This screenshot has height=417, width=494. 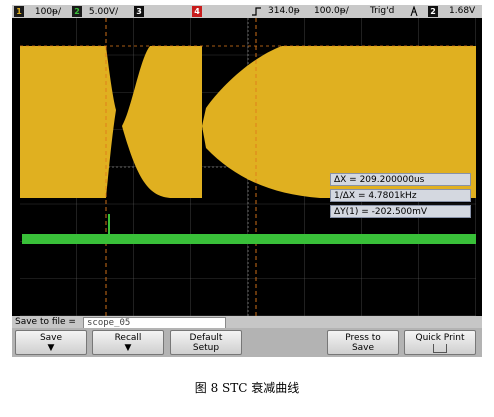 I want to click on ch1-status: 1 100ᵽ/, so click(x=37, y=11).